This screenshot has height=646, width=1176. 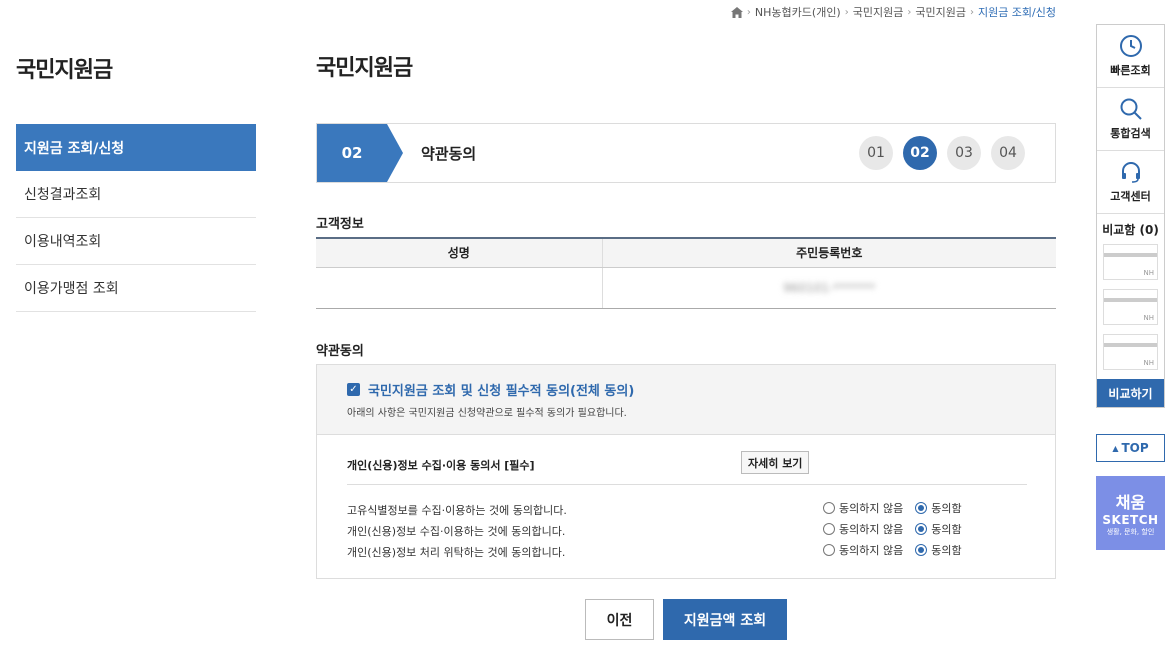 I want to click on headset-icon, so click(x=1130, y=172).